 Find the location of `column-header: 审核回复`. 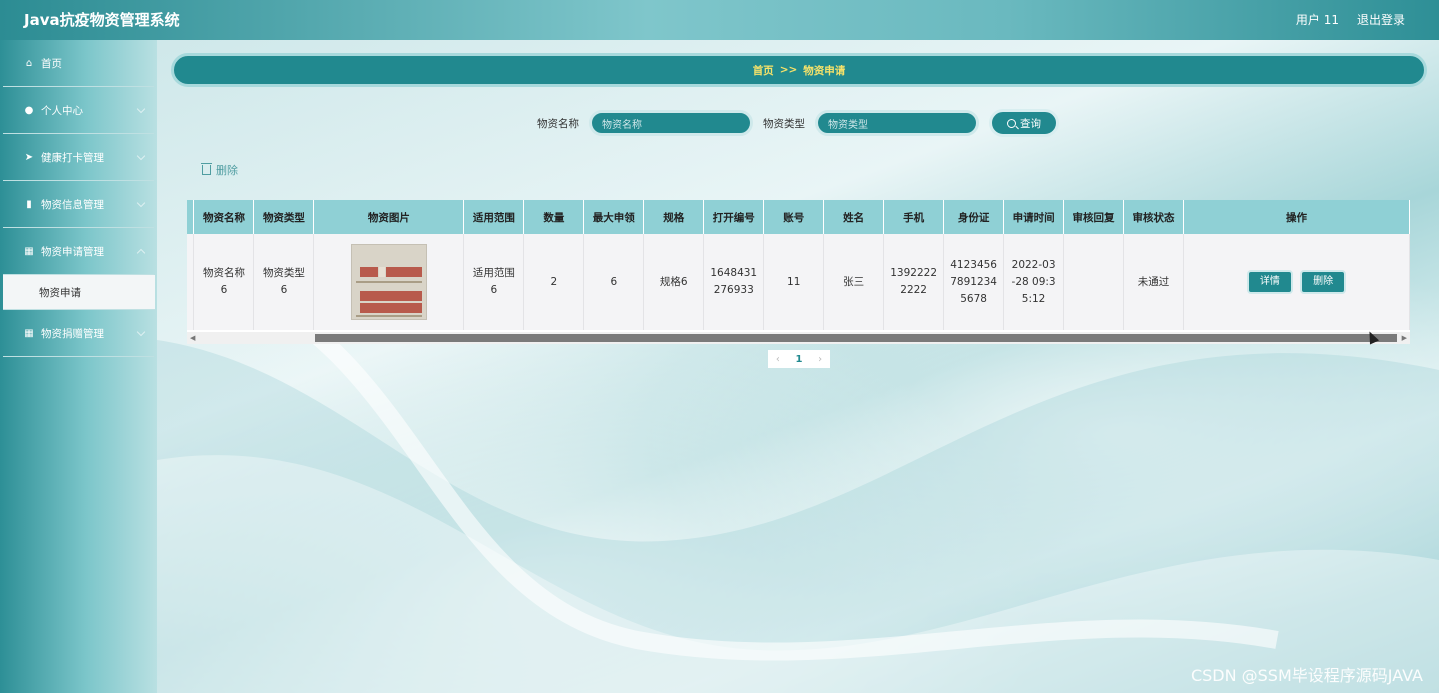

column-header: 审核回复 is located at coordinates (1094, 217).